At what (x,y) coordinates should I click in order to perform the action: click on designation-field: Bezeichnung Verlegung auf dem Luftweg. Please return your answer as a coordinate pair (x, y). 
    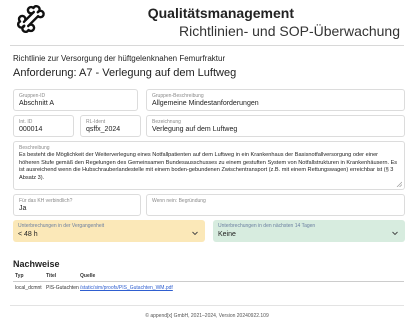
    Looking at the image, I should click on (275, 126).